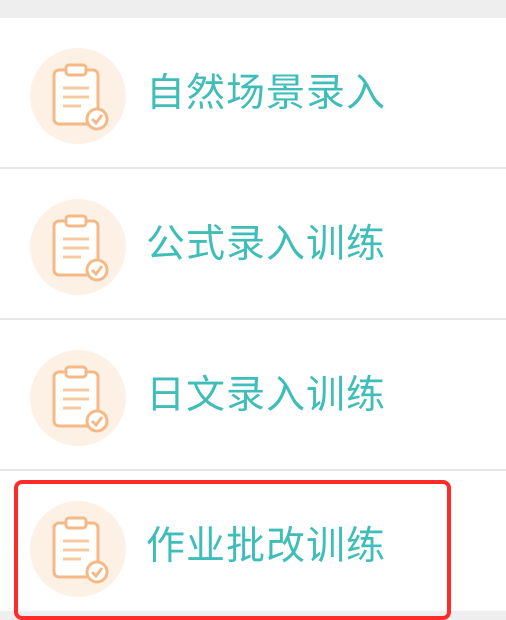  What do you see at coordinates (266, 244) in the screenshot?
I see `menu-item-label: 公式录入训练` at bounding box center [266, 244].